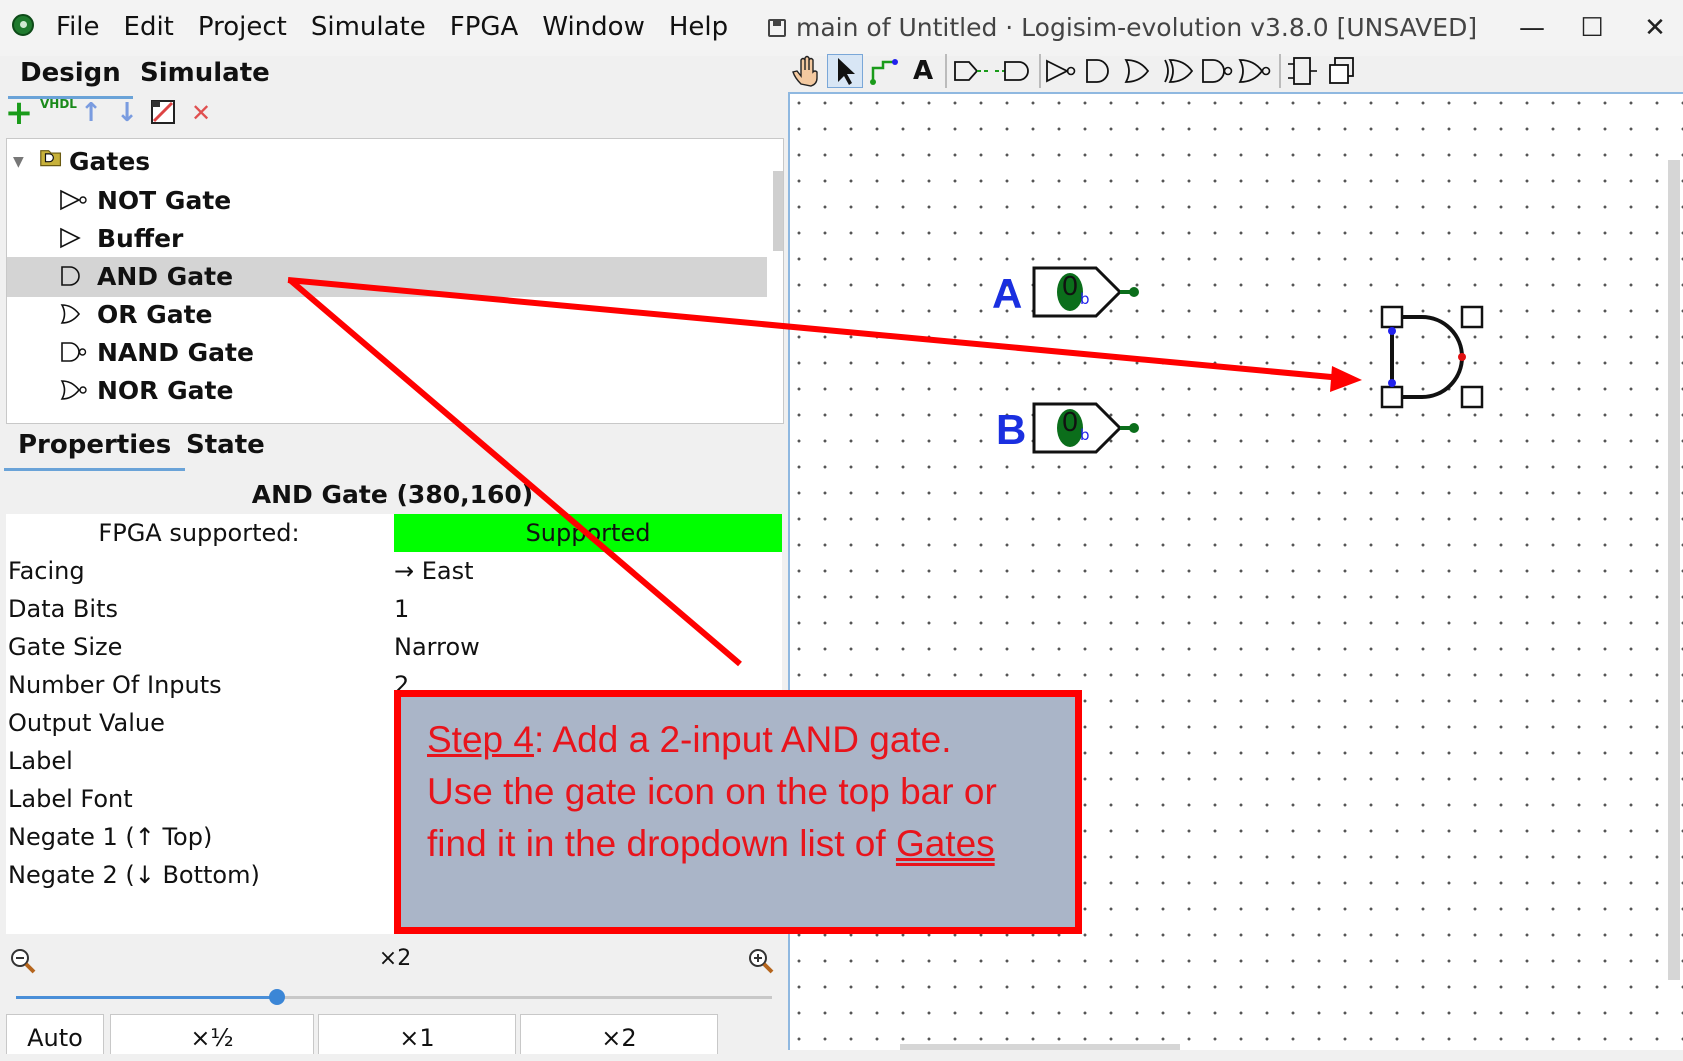  What do you see at coordinates (437, 647) in the screenshot?
I see `prop-value: Narrow` at bounding box center [437, 647].